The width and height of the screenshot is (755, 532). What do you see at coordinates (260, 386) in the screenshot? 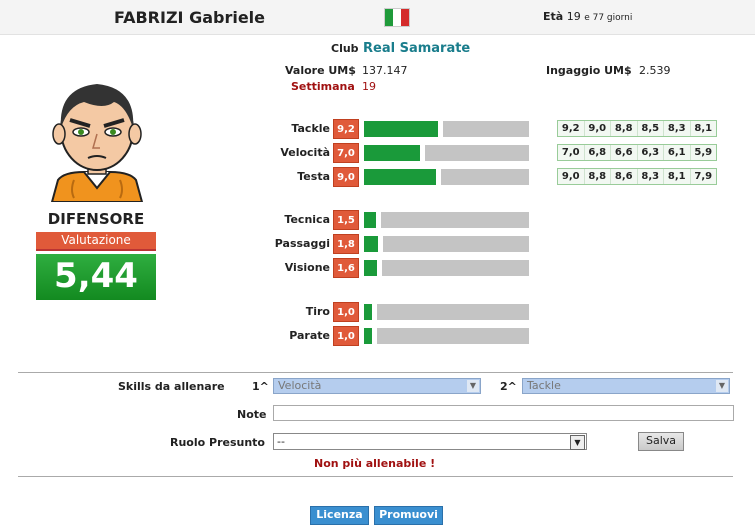
I see `skill-1-label: 1^` at bounding box center [260, 386].